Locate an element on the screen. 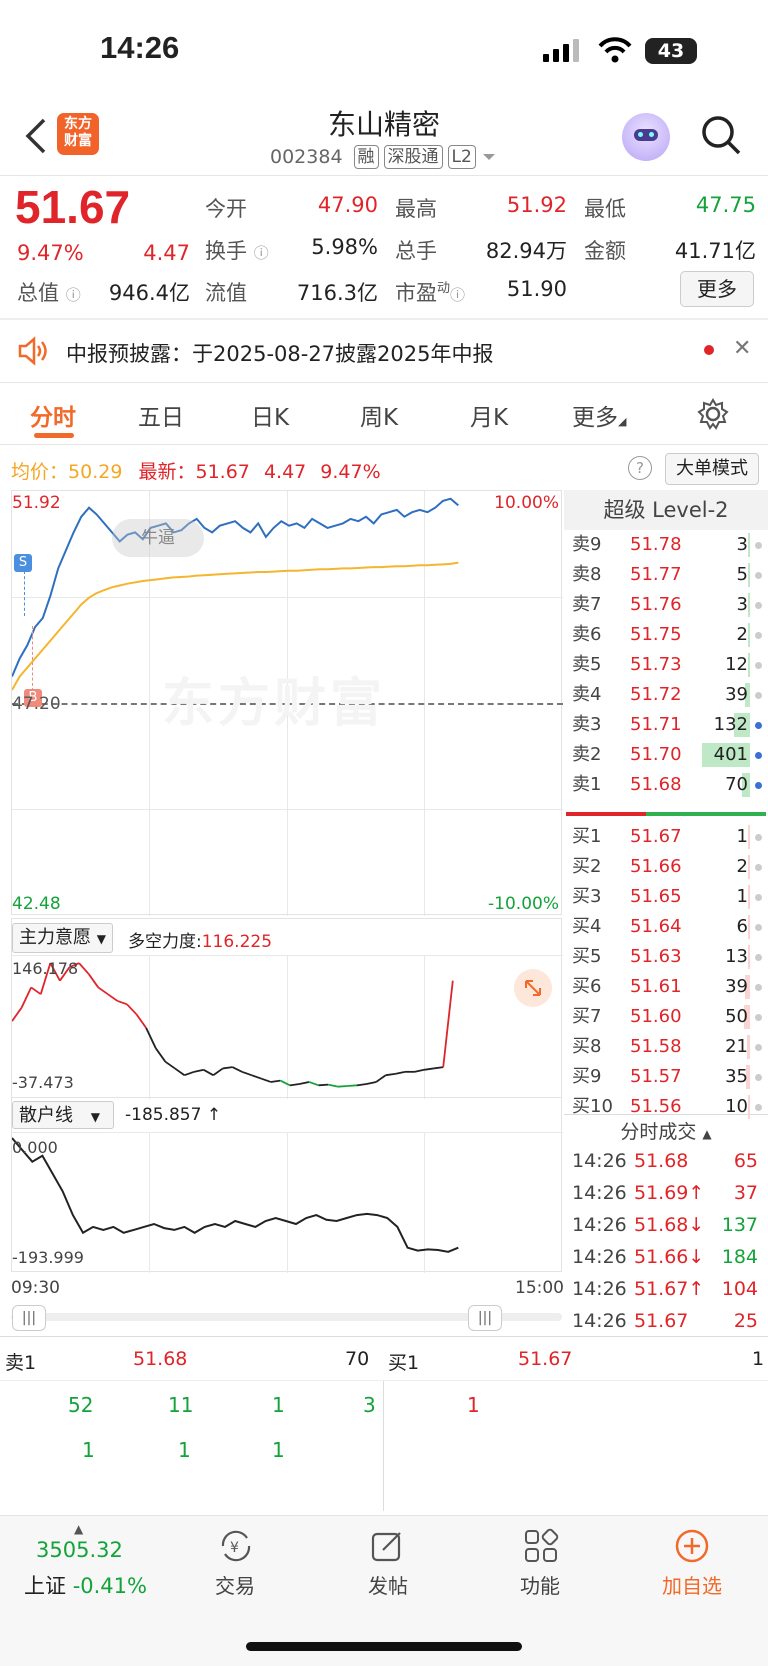  buy-order-row: 买9 51.57 35 is located at coordinates (666, 1077).